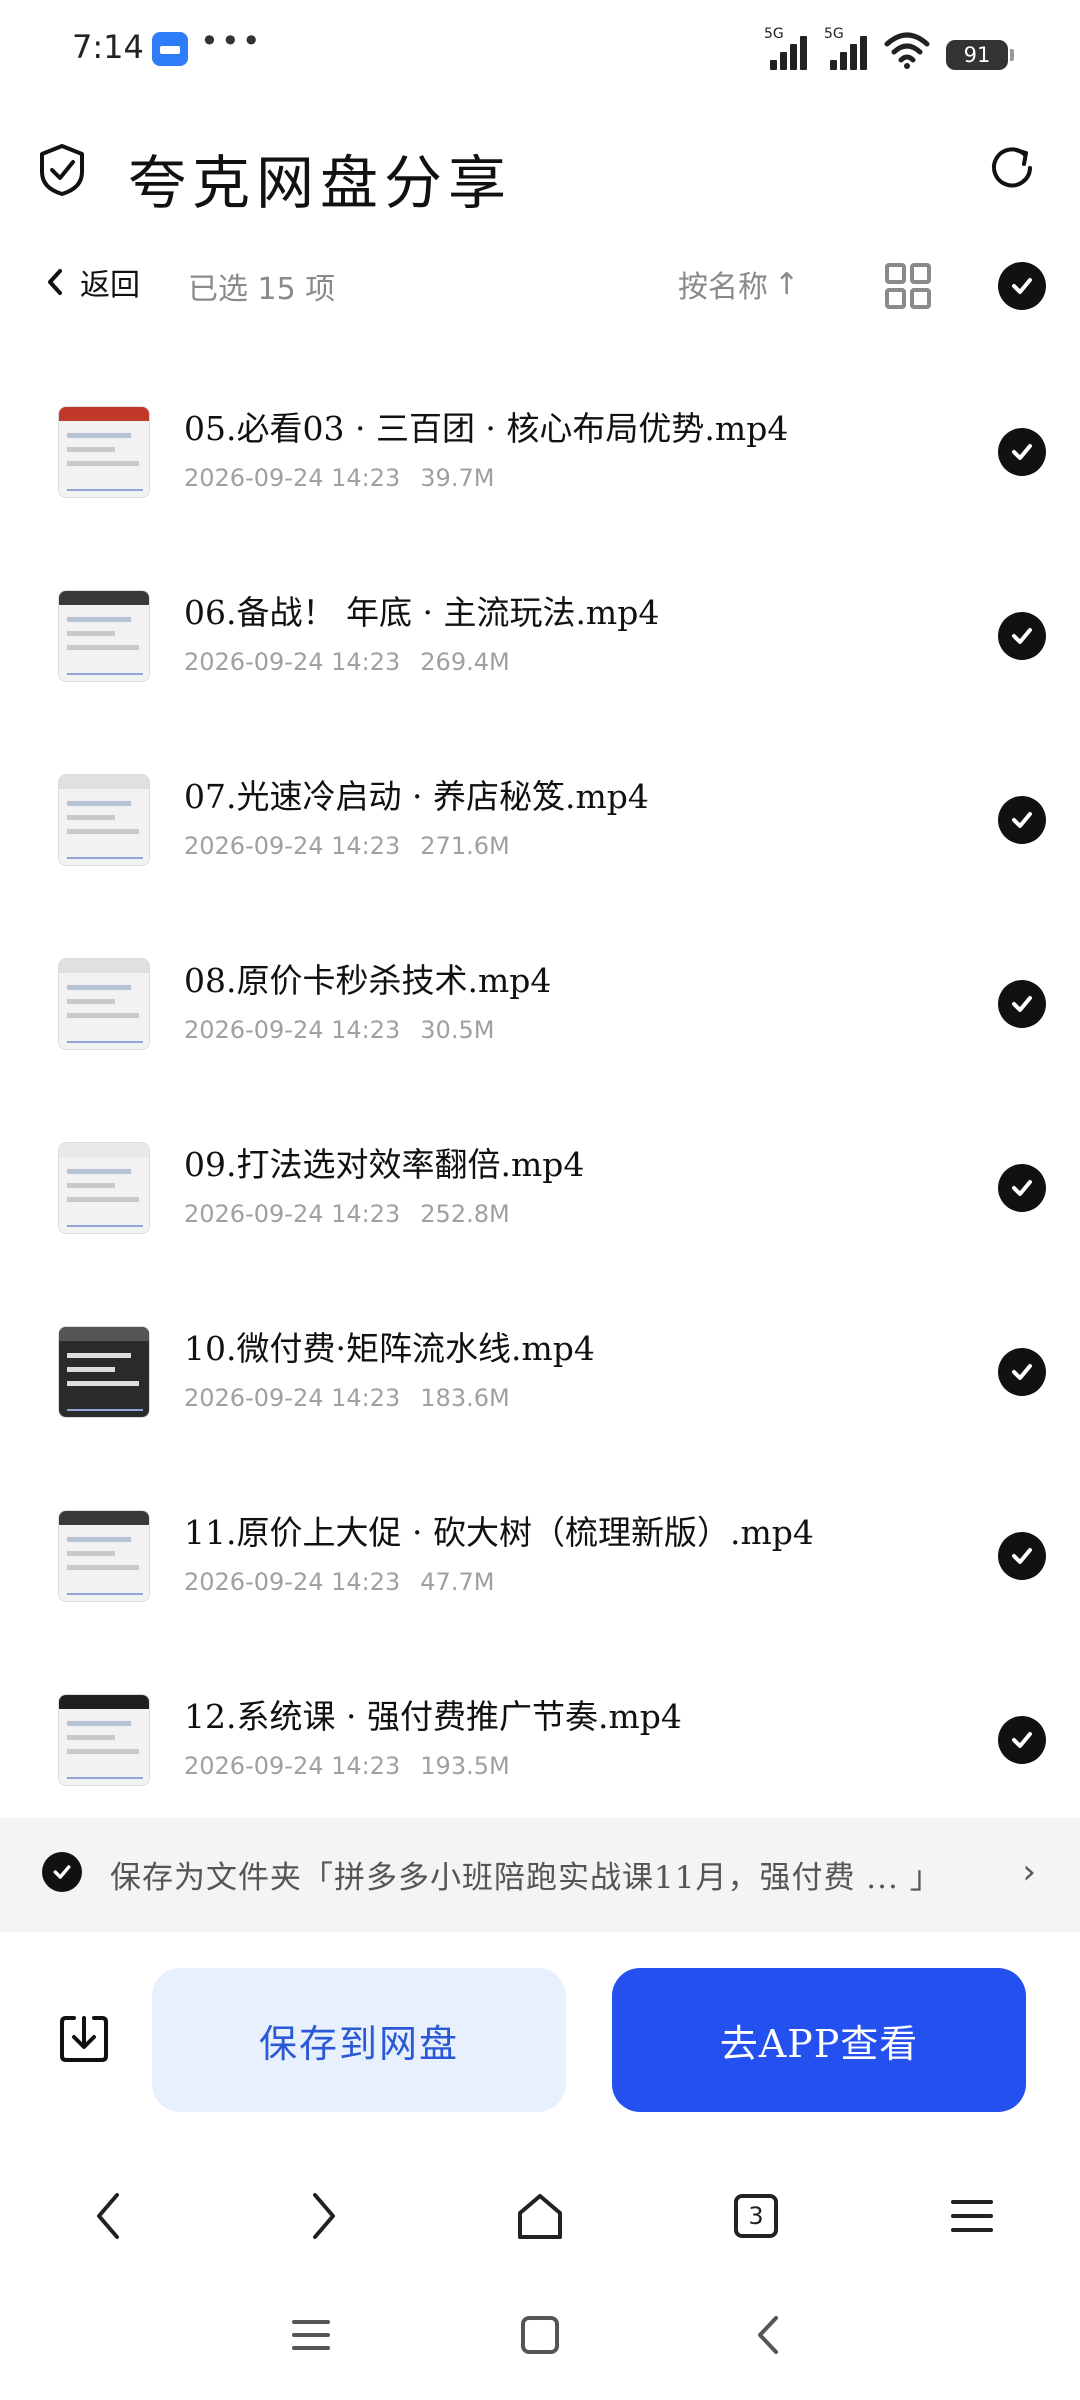 The height and width of the screenshot is (2400, 1080). What do you see at coordinates (359, 2040) in the screenshot?
I see `save-to-drive-button: 保存到网盘` at bounding box center [359, 2040].